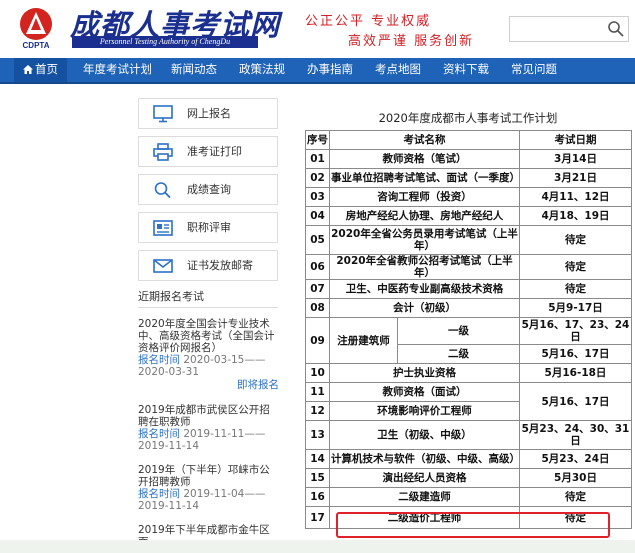 The image size is (635, 553). Describe the element at coordinates (398, 70) in the screenshot. I see `nav-item-map: 考点地图` at that location.